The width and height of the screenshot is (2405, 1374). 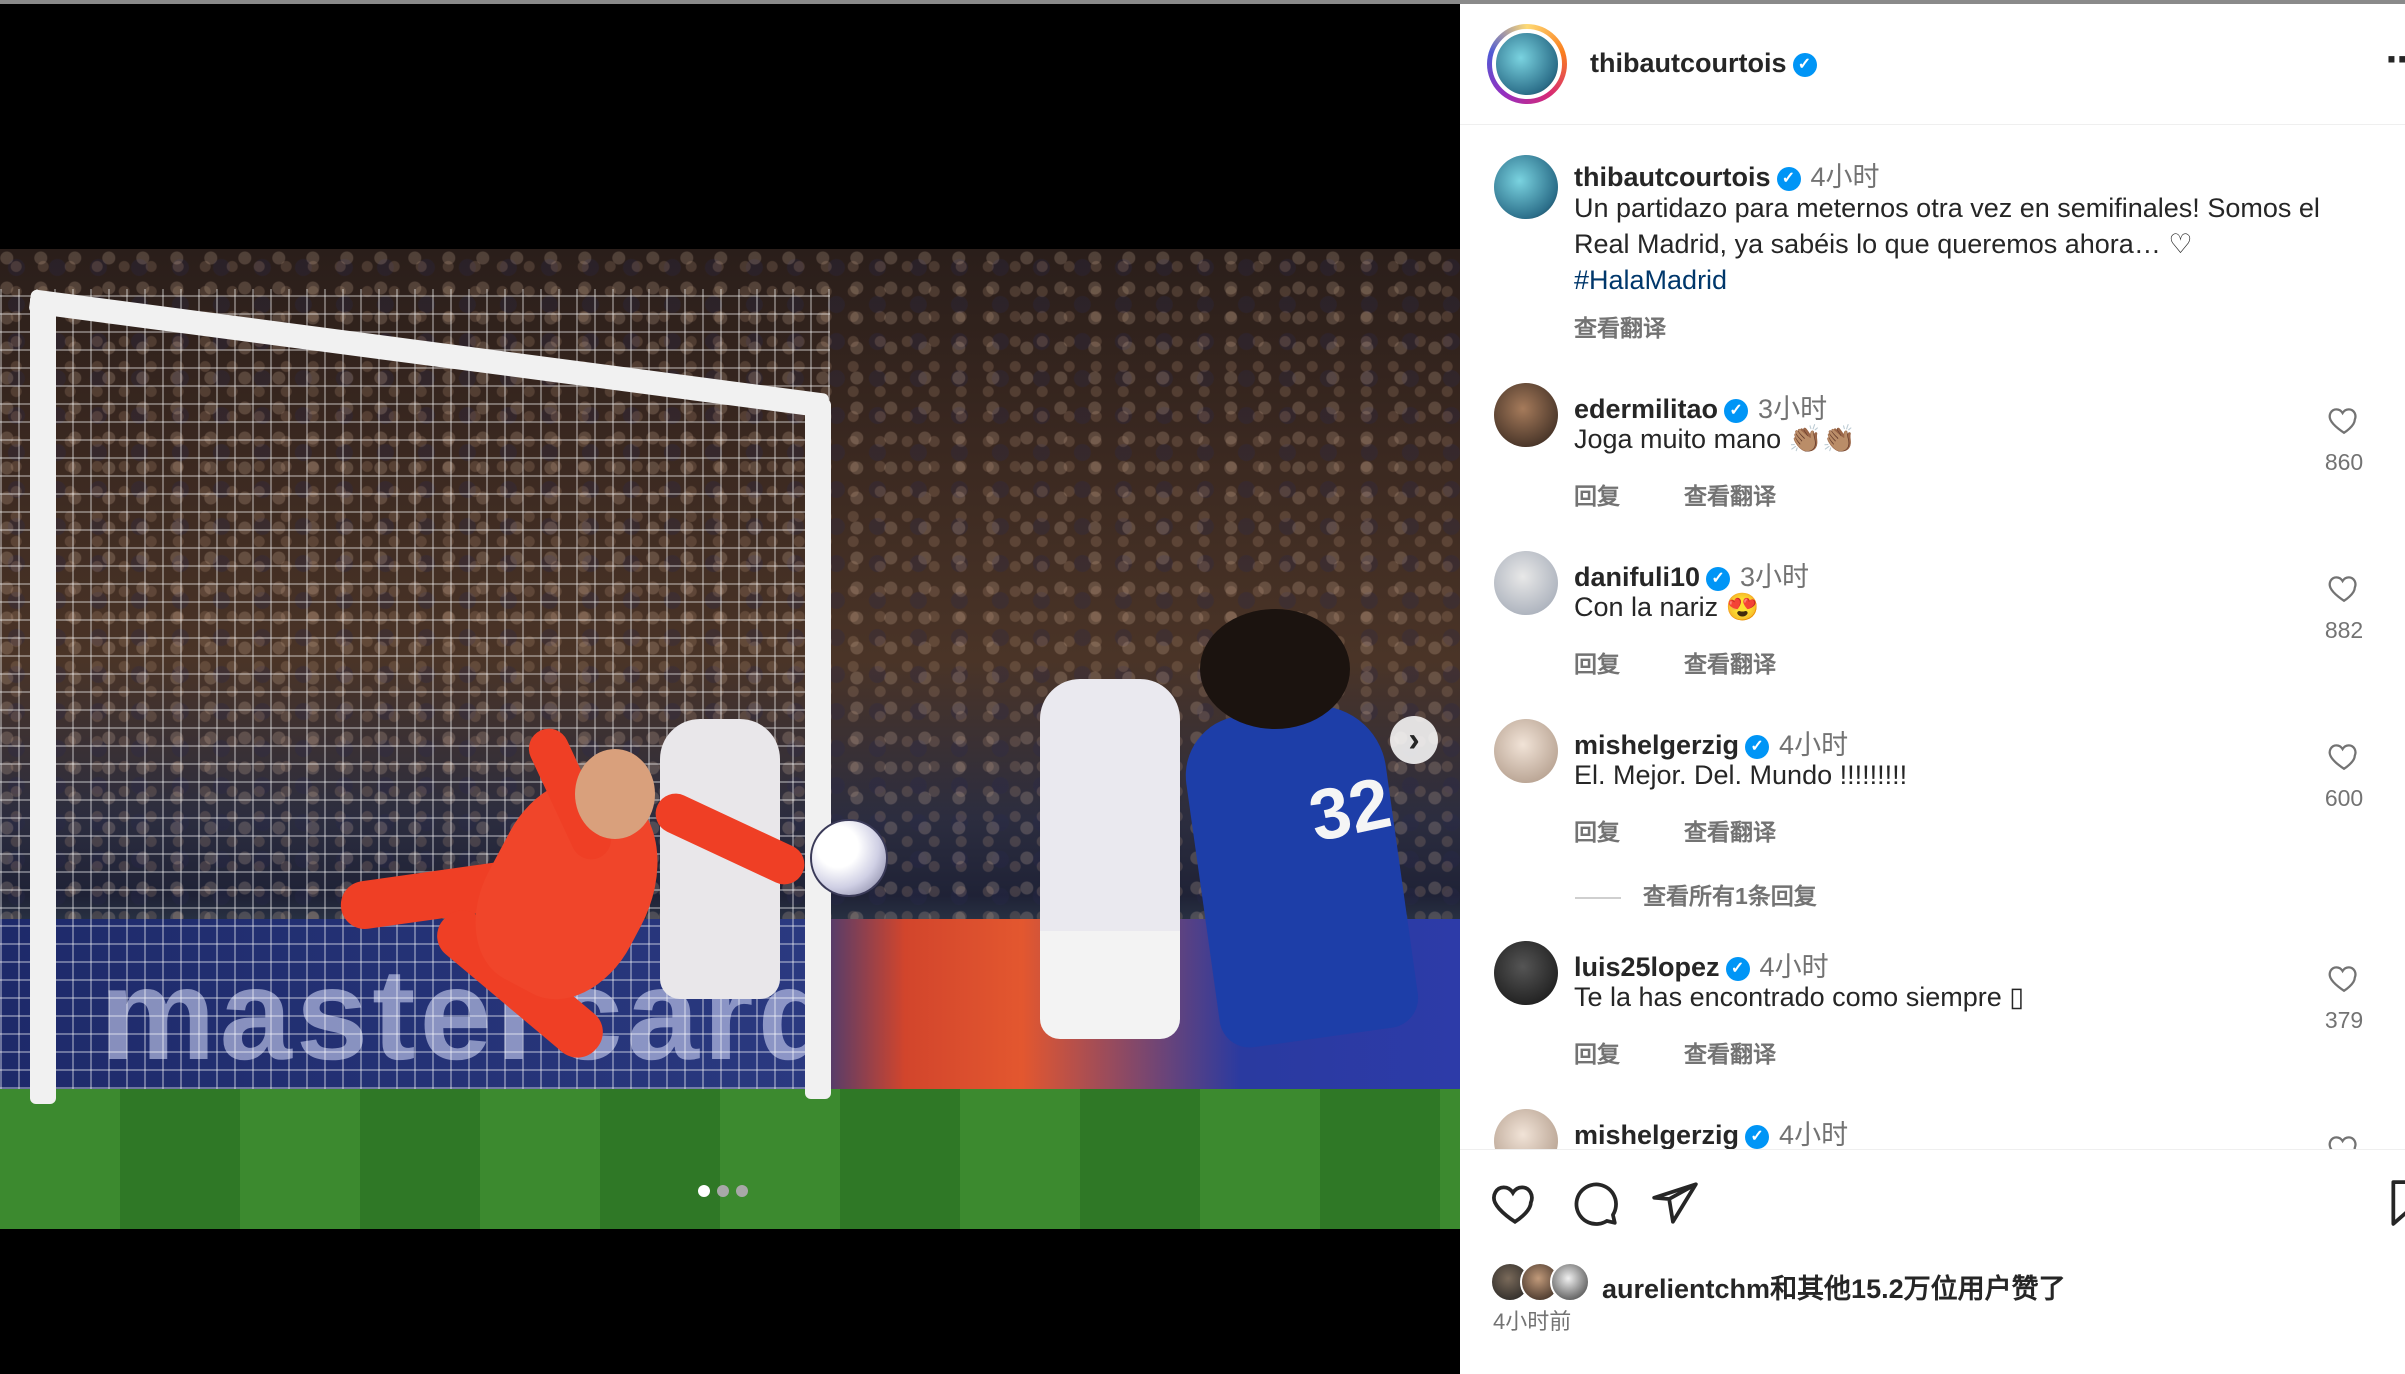 I want to click on comment-icon, so click(x=1595, y=1203).